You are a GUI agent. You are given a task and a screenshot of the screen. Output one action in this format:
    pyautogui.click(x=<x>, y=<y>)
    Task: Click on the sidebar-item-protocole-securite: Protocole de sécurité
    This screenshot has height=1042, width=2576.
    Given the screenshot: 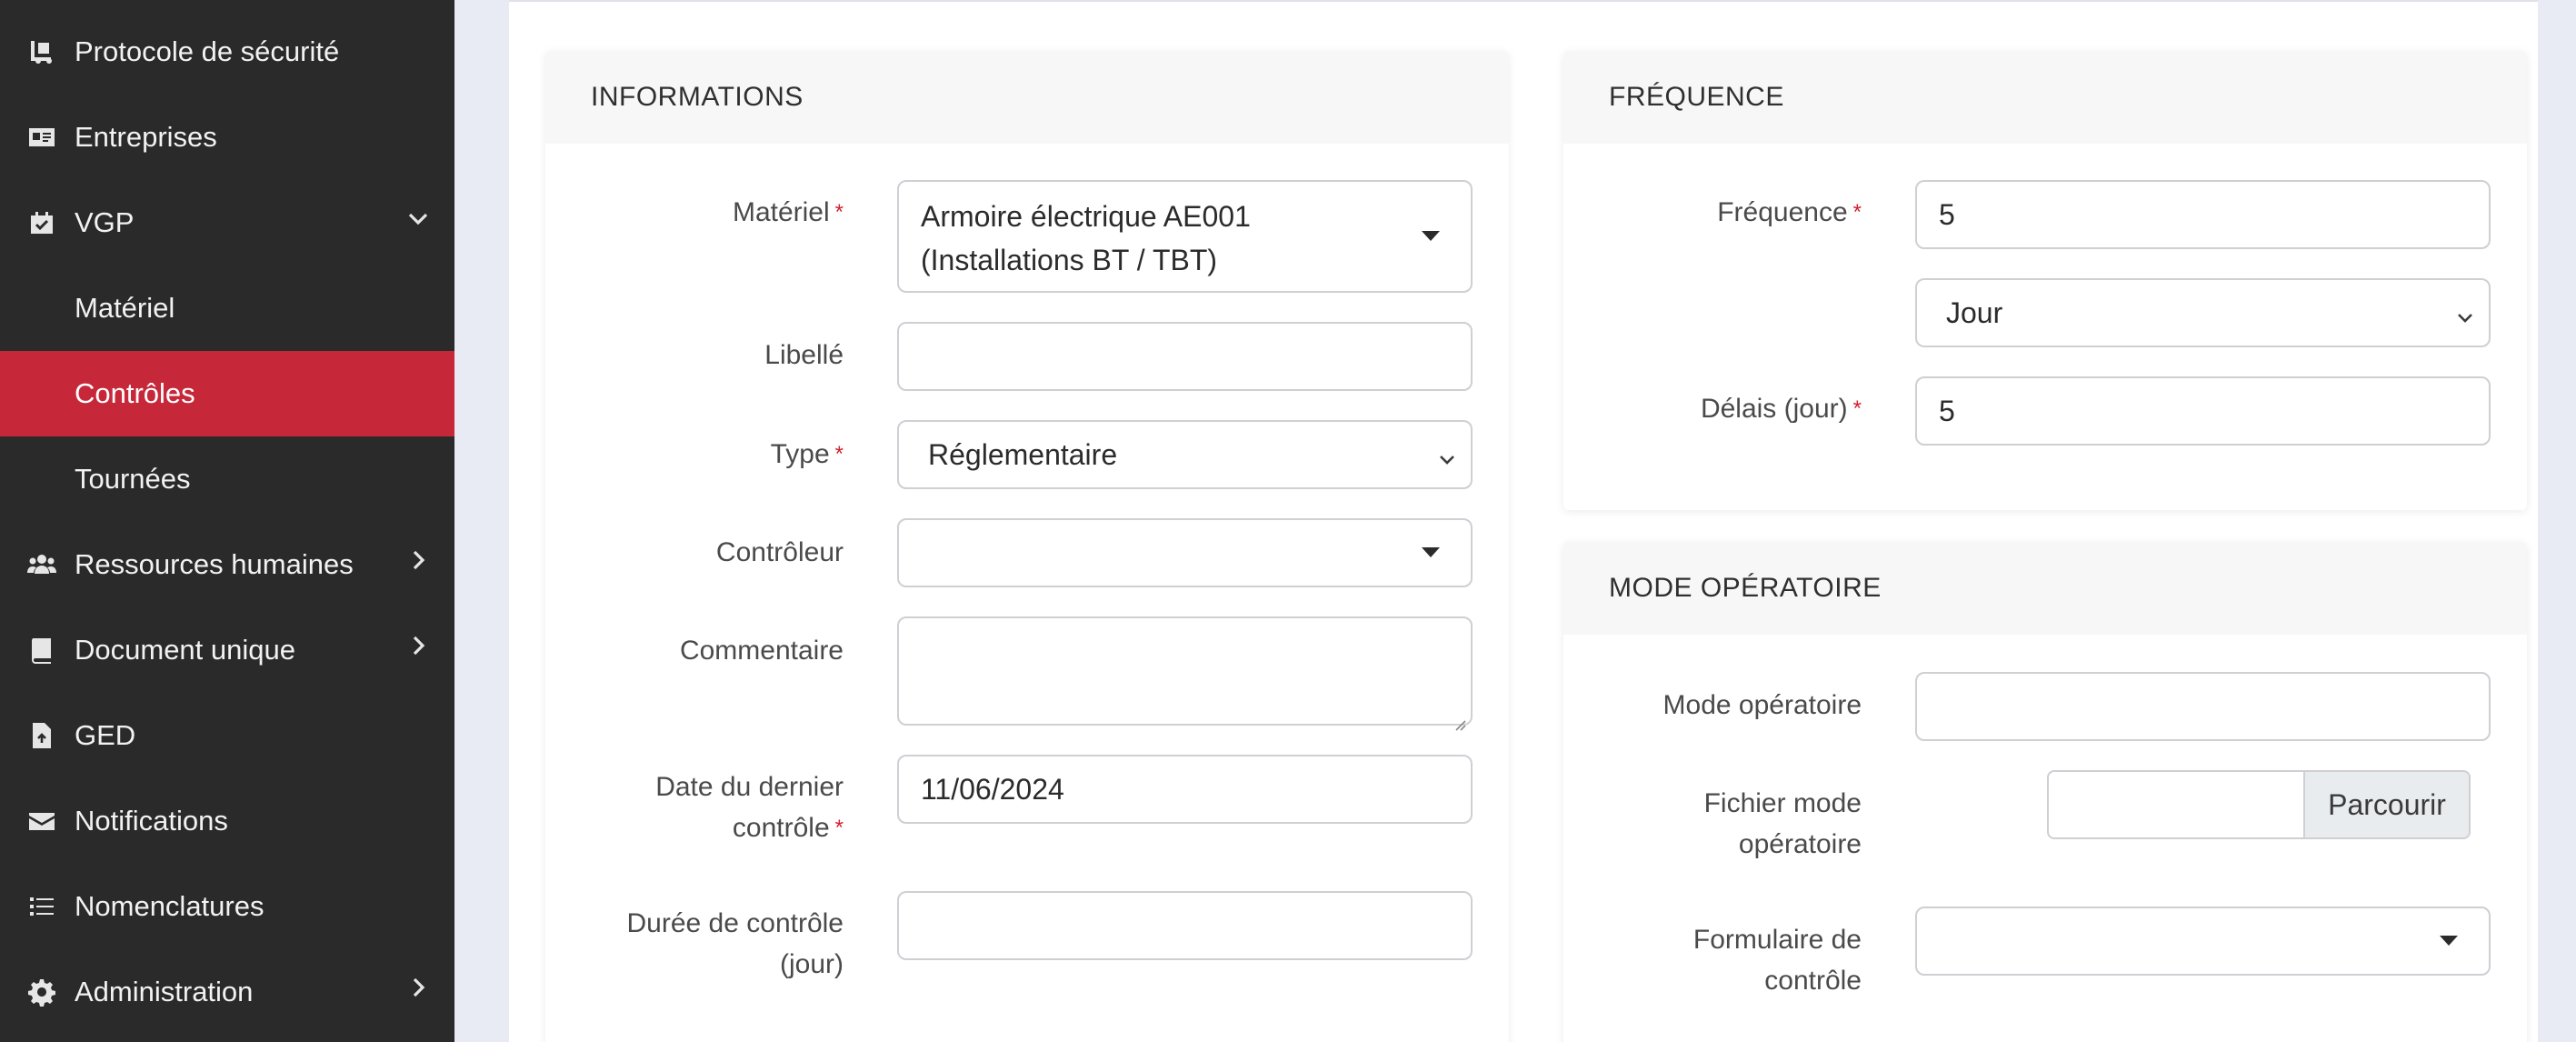 What is the action you would take?
    pyautogui.click(x=227, y=52)
    